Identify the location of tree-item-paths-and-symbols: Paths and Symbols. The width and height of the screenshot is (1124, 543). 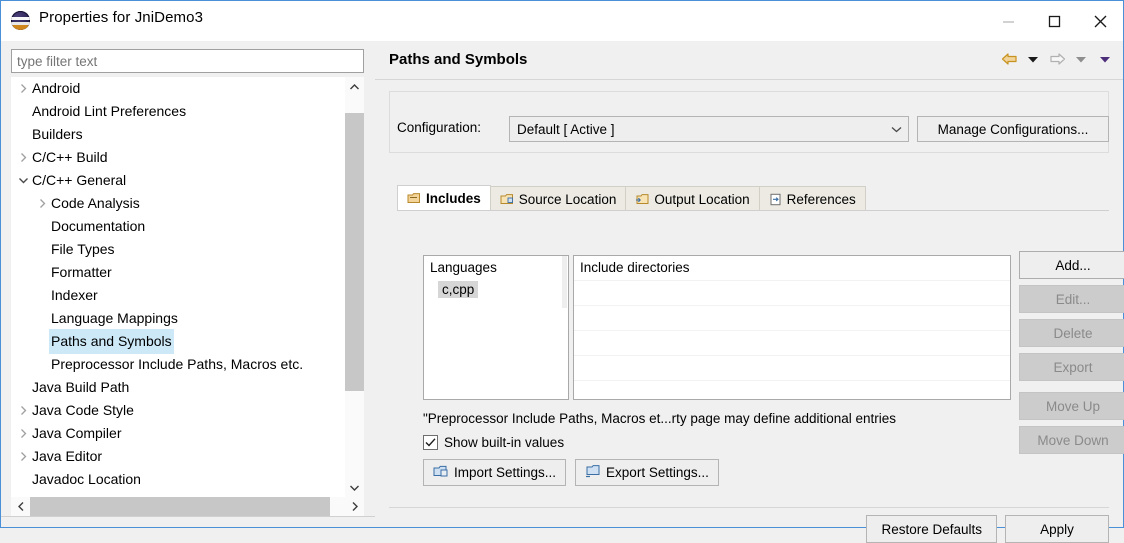
(179, 341).